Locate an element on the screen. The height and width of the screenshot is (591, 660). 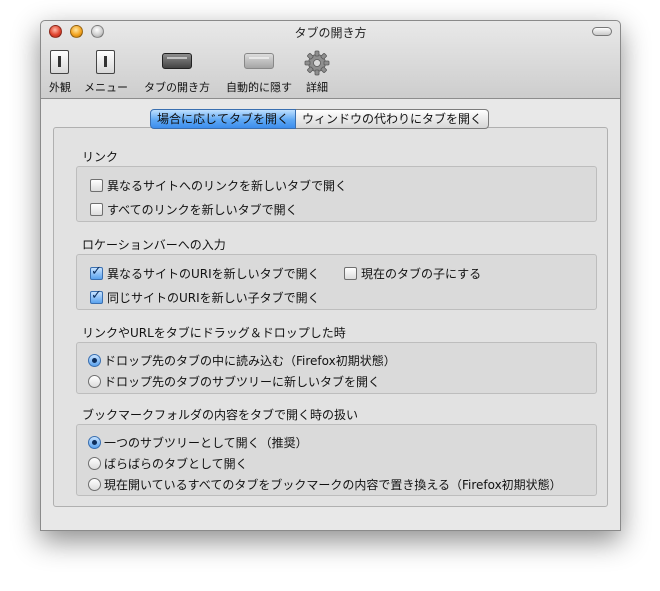
toolbar-item-label: 詳細 is located at coordinates (317, 87).